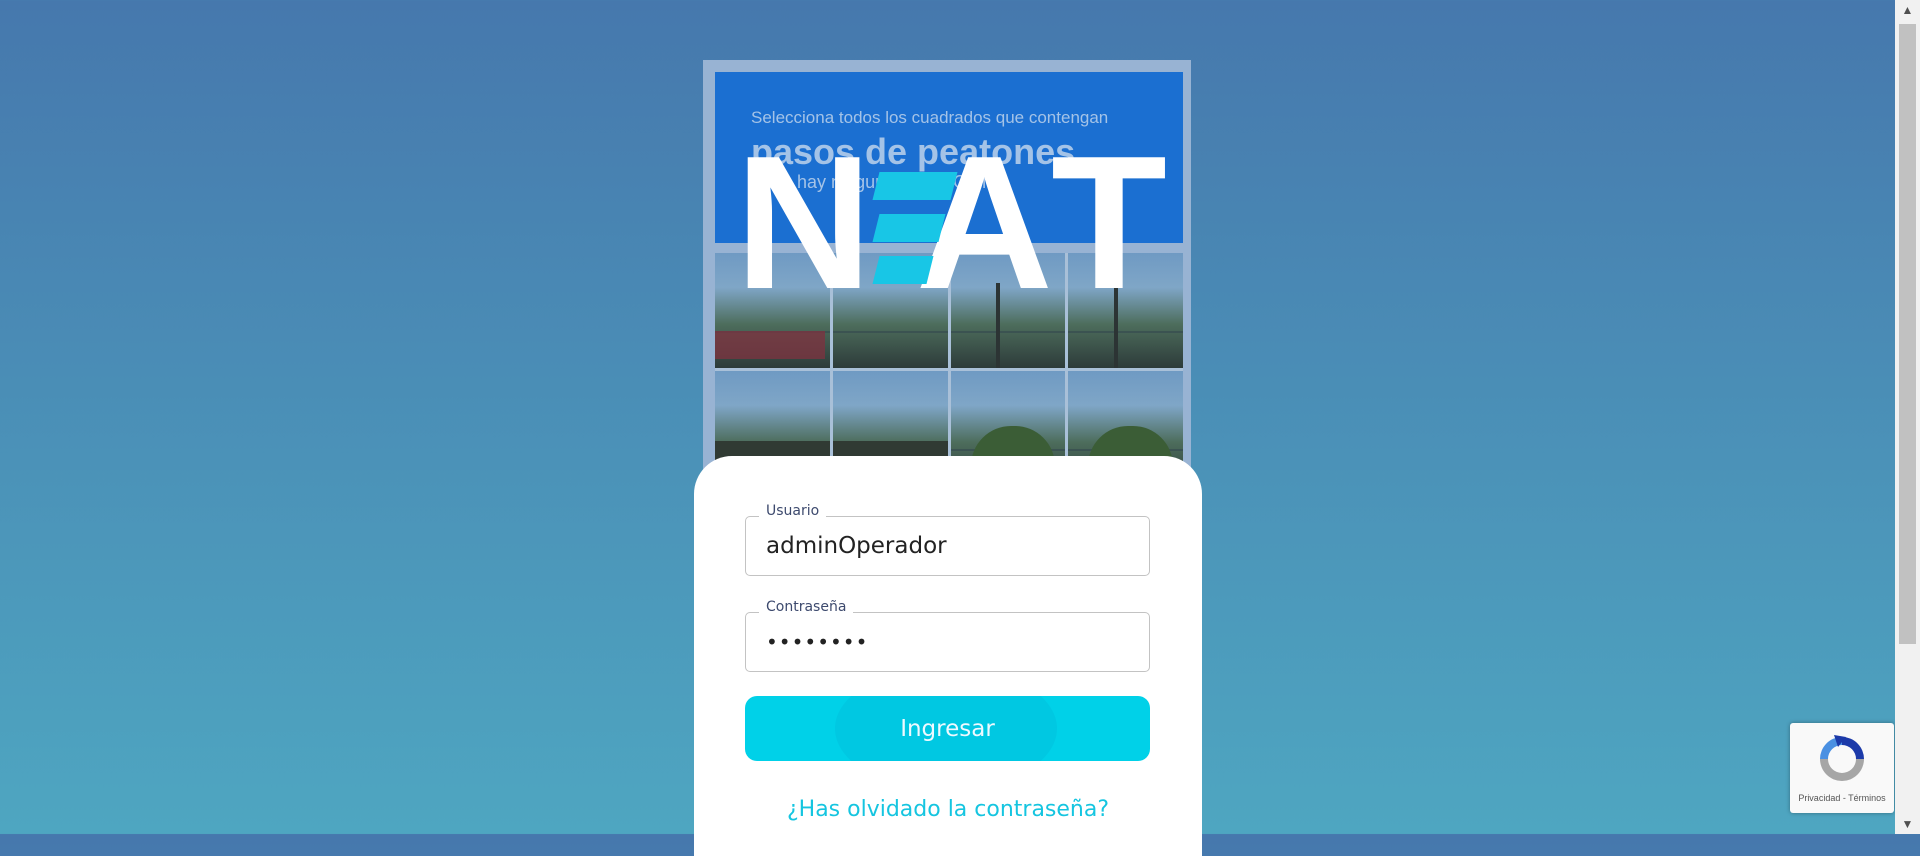 The image size is (1920, 856). I want to click on login-button-label: Ingresar, so click(947, 728).